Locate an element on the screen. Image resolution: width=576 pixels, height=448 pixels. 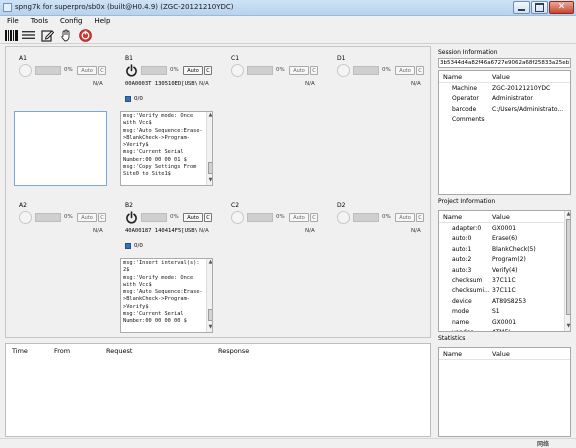
menu-file: File is located at coordinates (12, 21).